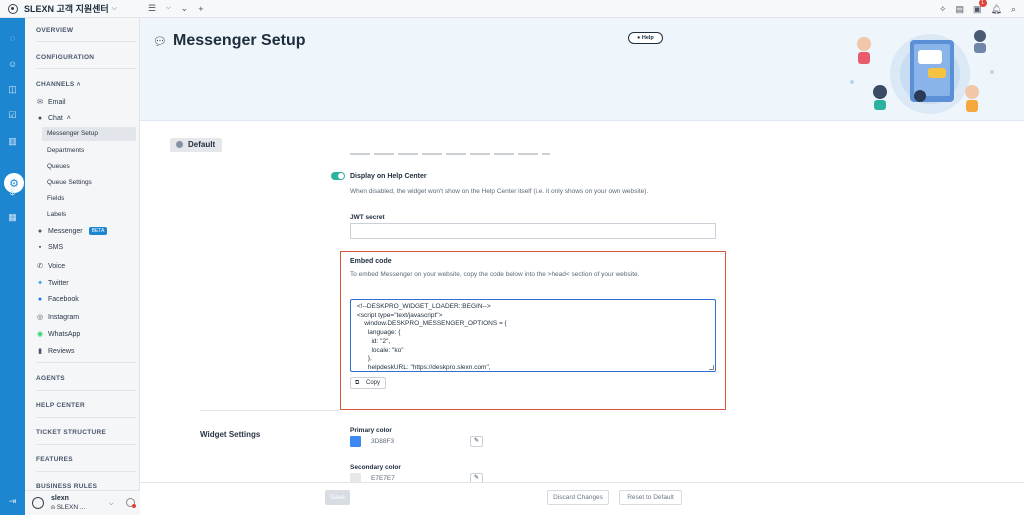 The height and width of the screenshot is (515, 1024). I want to click on nav-item-email: ✉ Email, so click(50, 102).